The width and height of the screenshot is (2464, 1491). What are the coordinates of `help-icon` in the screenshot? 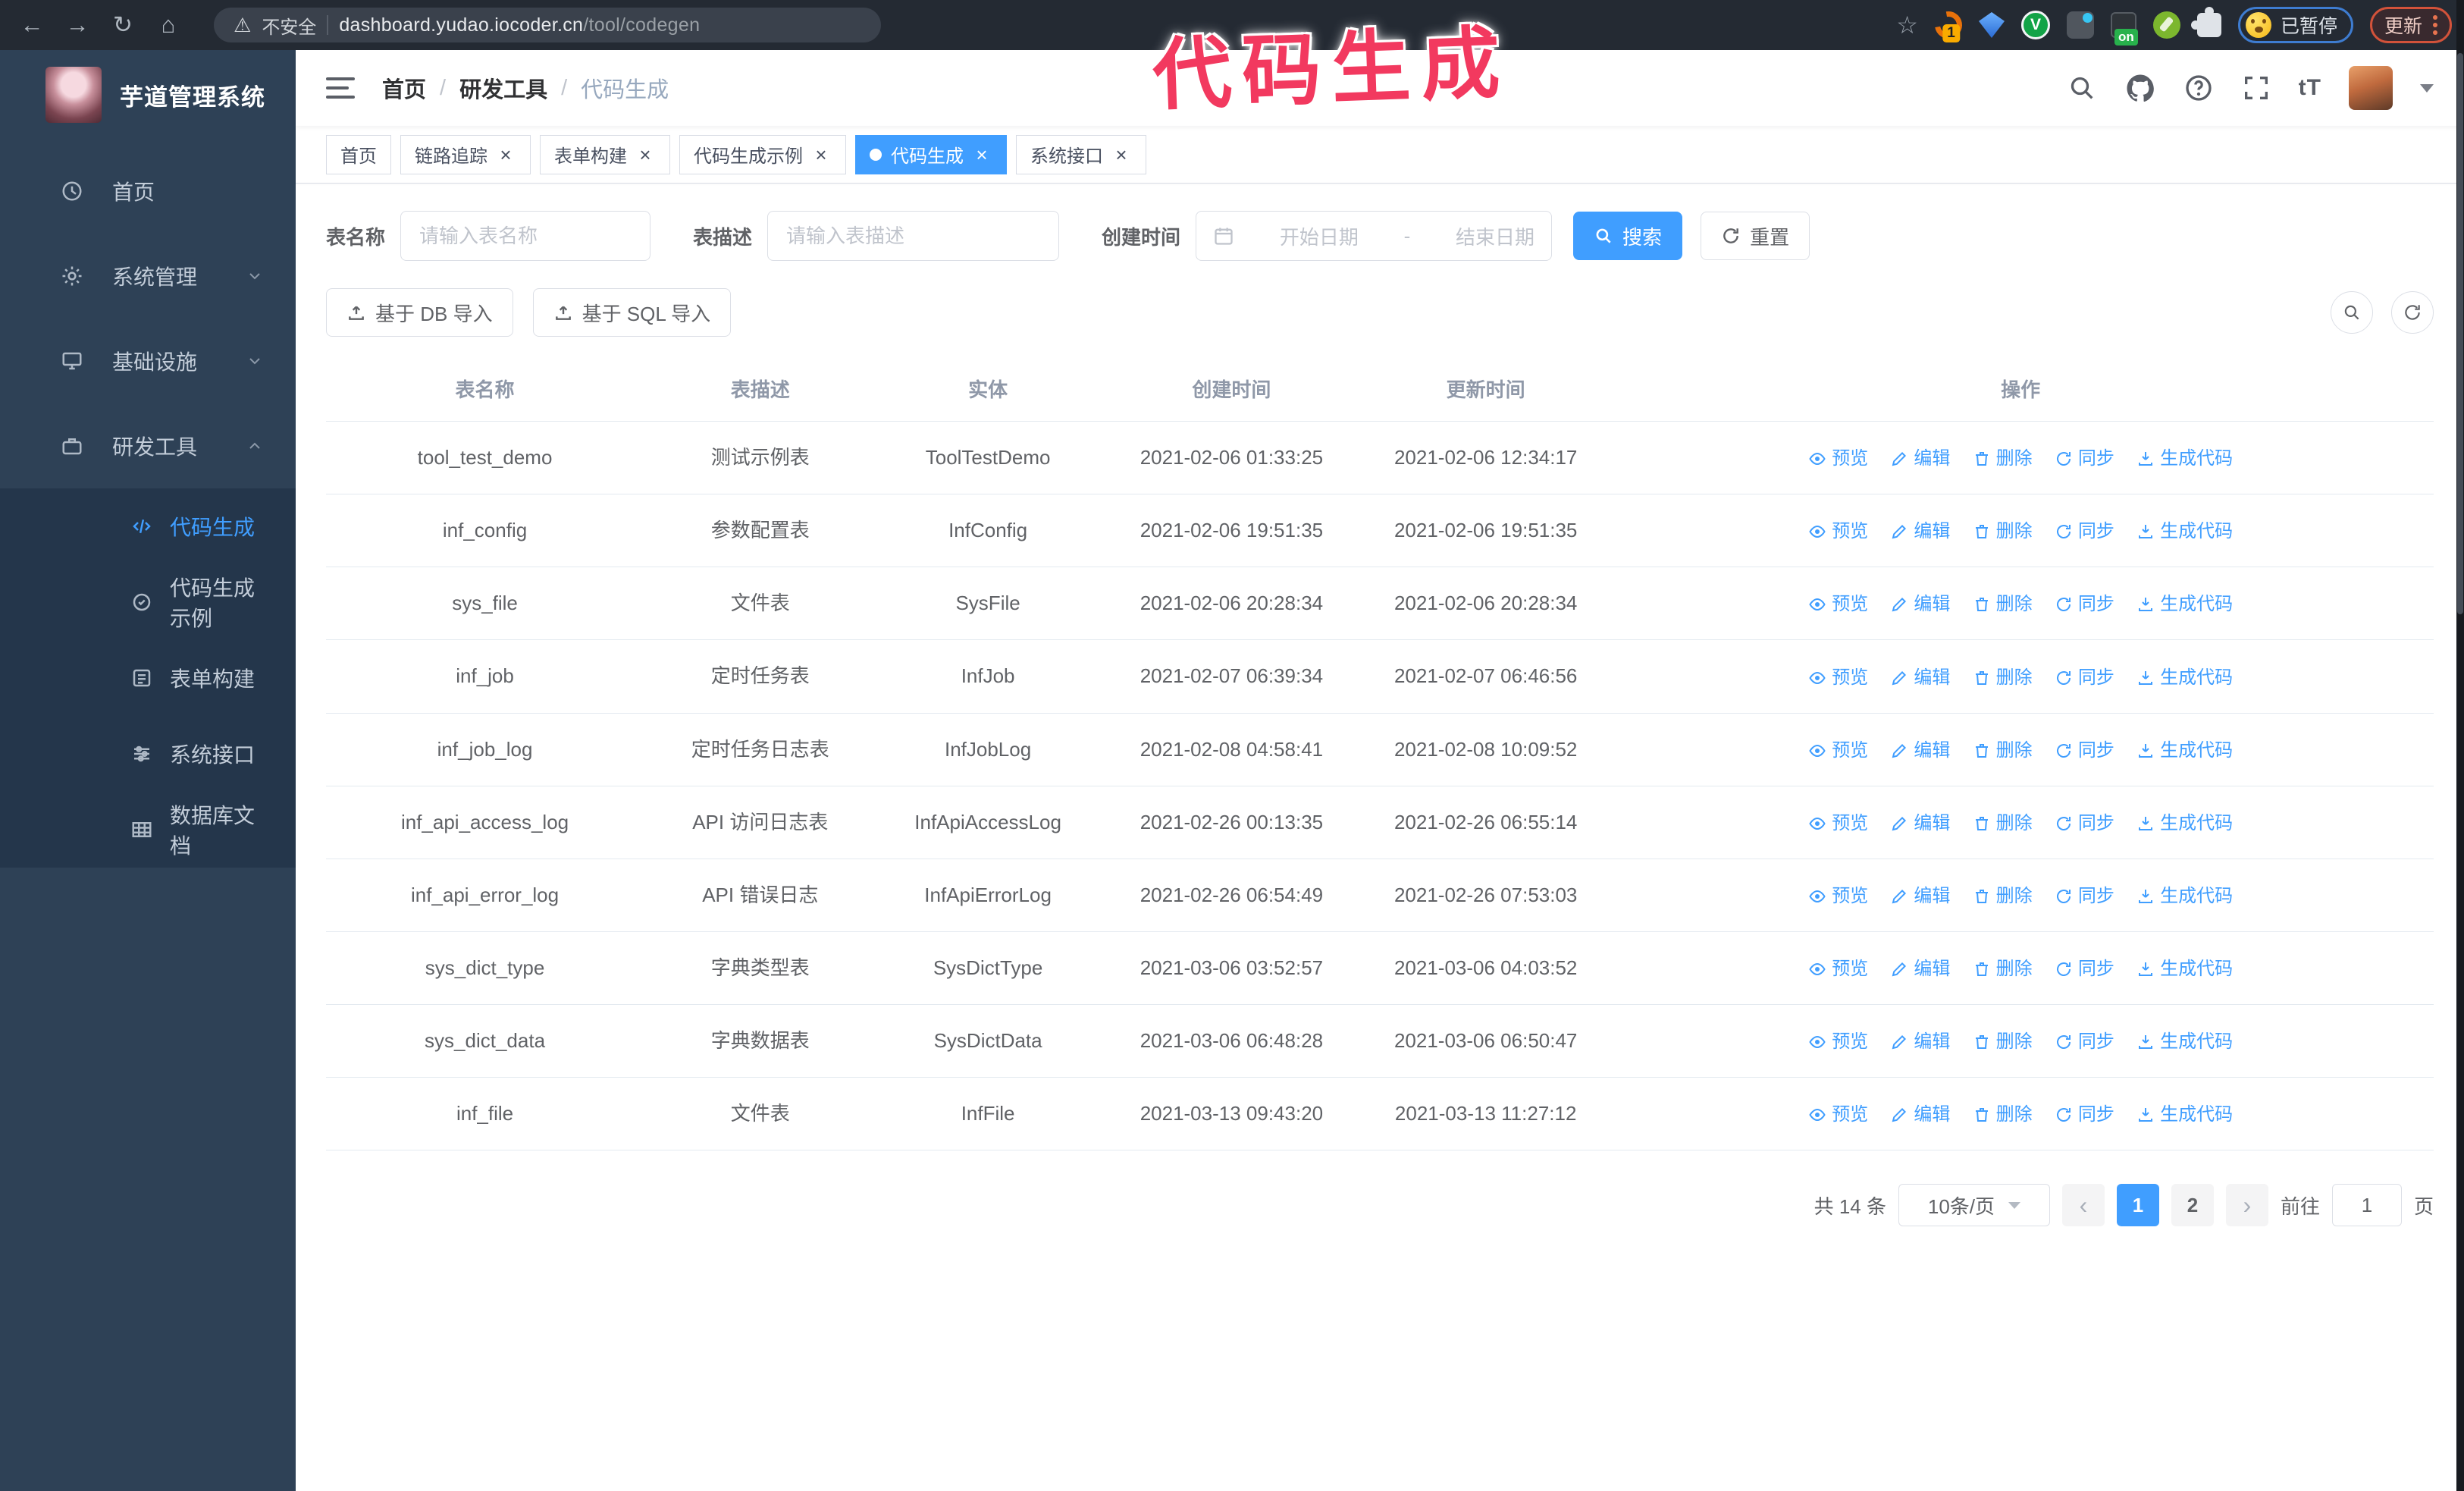 It's located at (2198, 88).